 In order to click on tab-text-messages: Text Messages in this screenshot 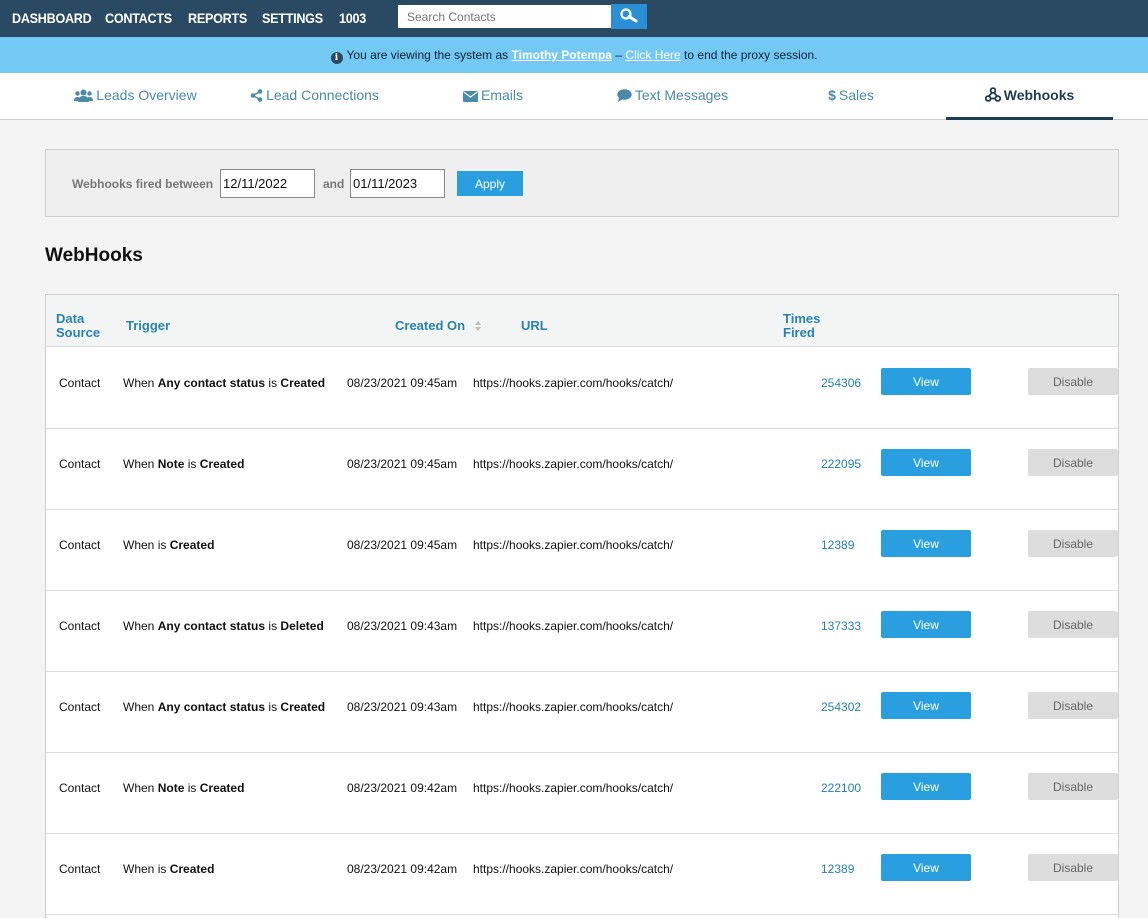, I will do `click(672, 96)`.